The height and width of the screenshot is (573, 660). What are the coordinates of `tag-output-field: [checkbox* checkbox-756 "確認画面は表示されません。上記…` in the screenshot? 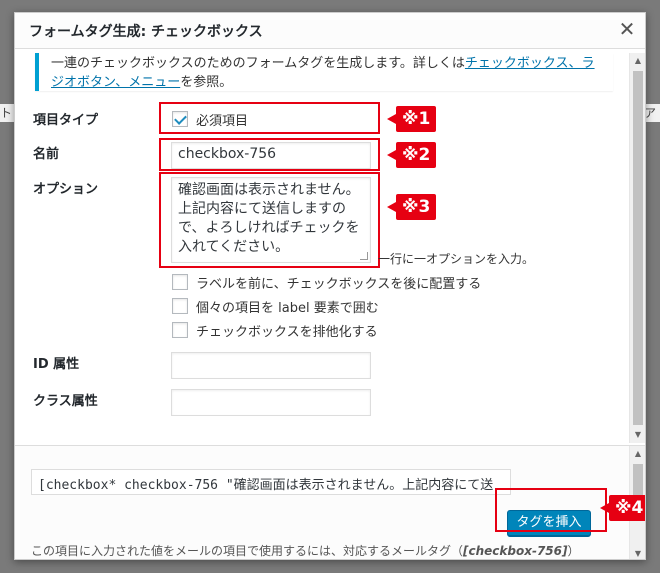 It's located at (271, 482).